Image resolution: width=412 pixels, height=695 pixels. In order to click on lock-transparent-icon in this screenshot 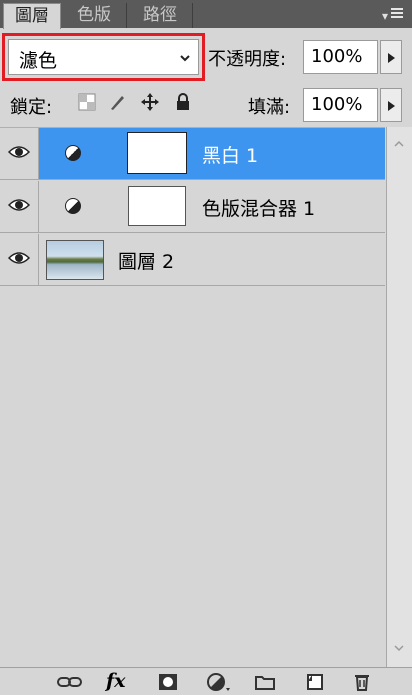, I will do `click(87, 102)`.